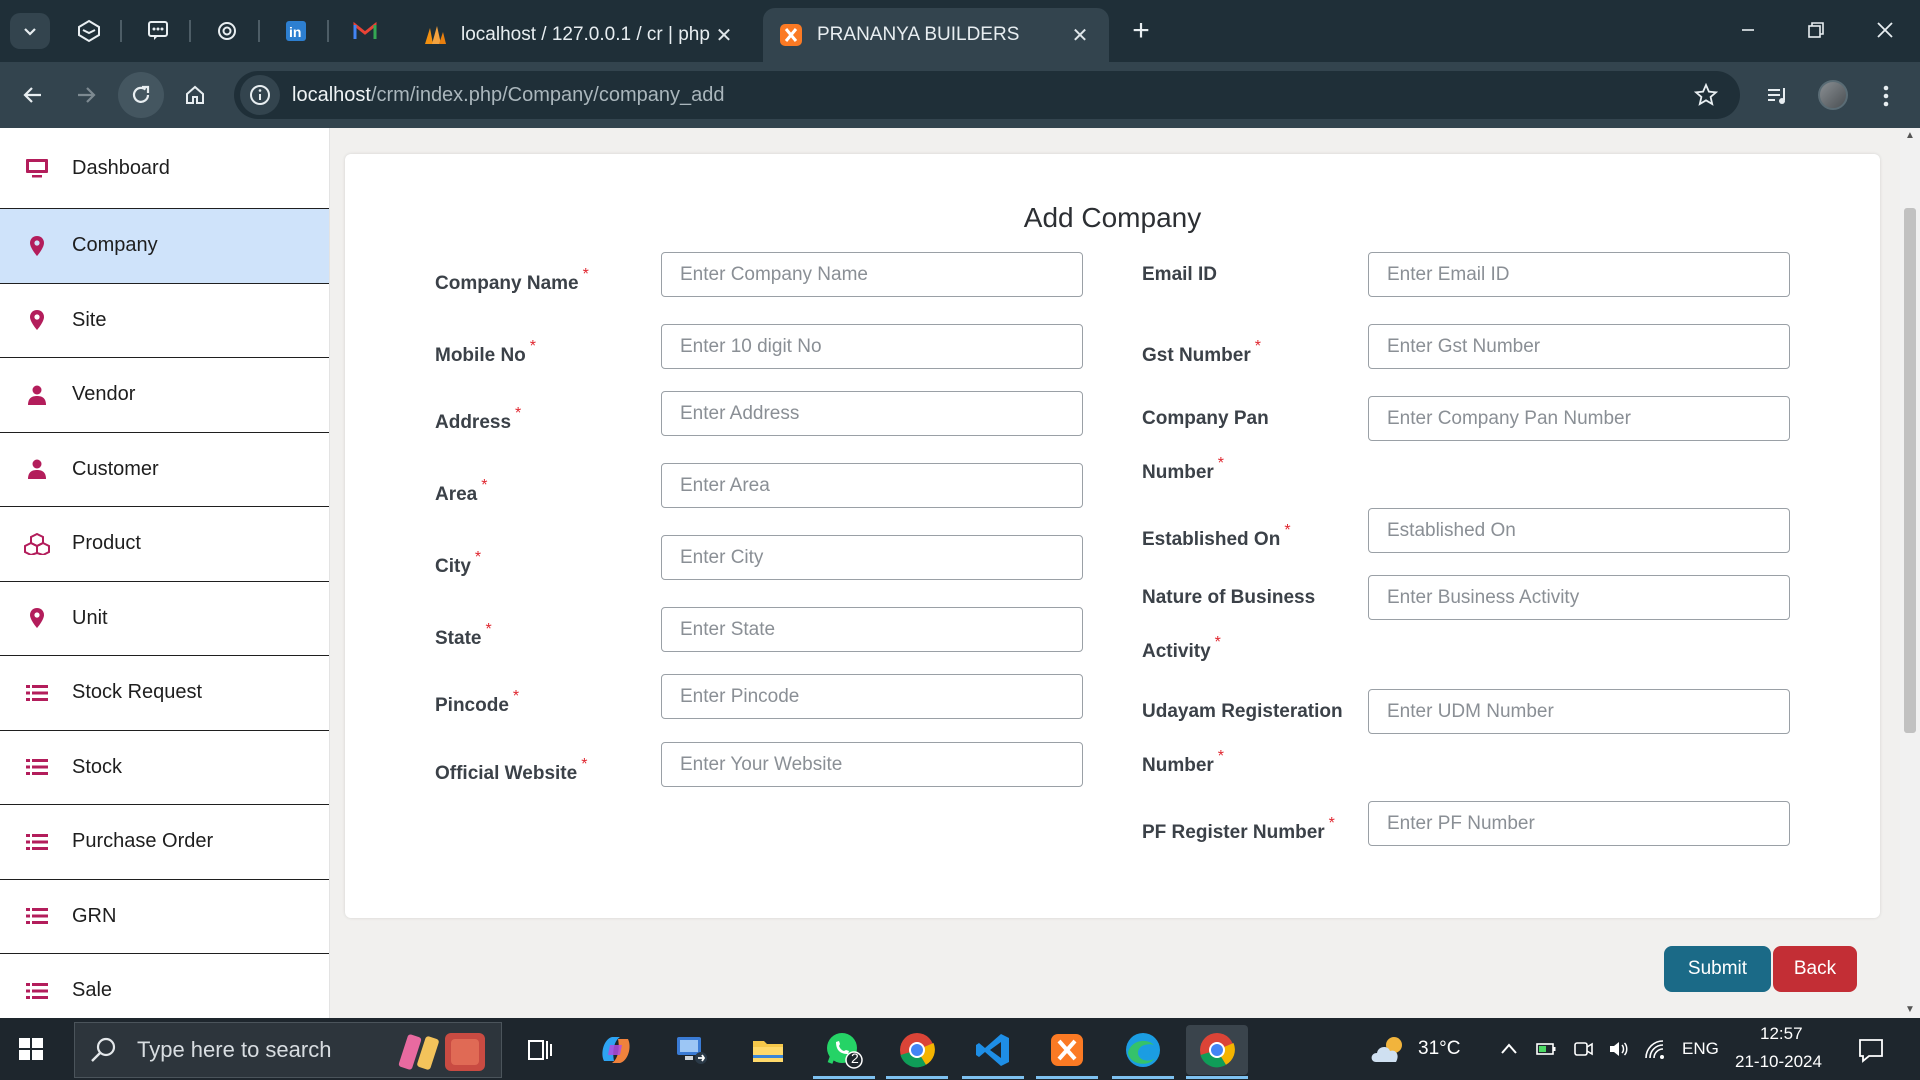 The width and height of the screenshot is (1920, 1080). Describe the element at coordinates (844, 1052) in the screenshot. I see `whatsapp-button: 2` at that location.